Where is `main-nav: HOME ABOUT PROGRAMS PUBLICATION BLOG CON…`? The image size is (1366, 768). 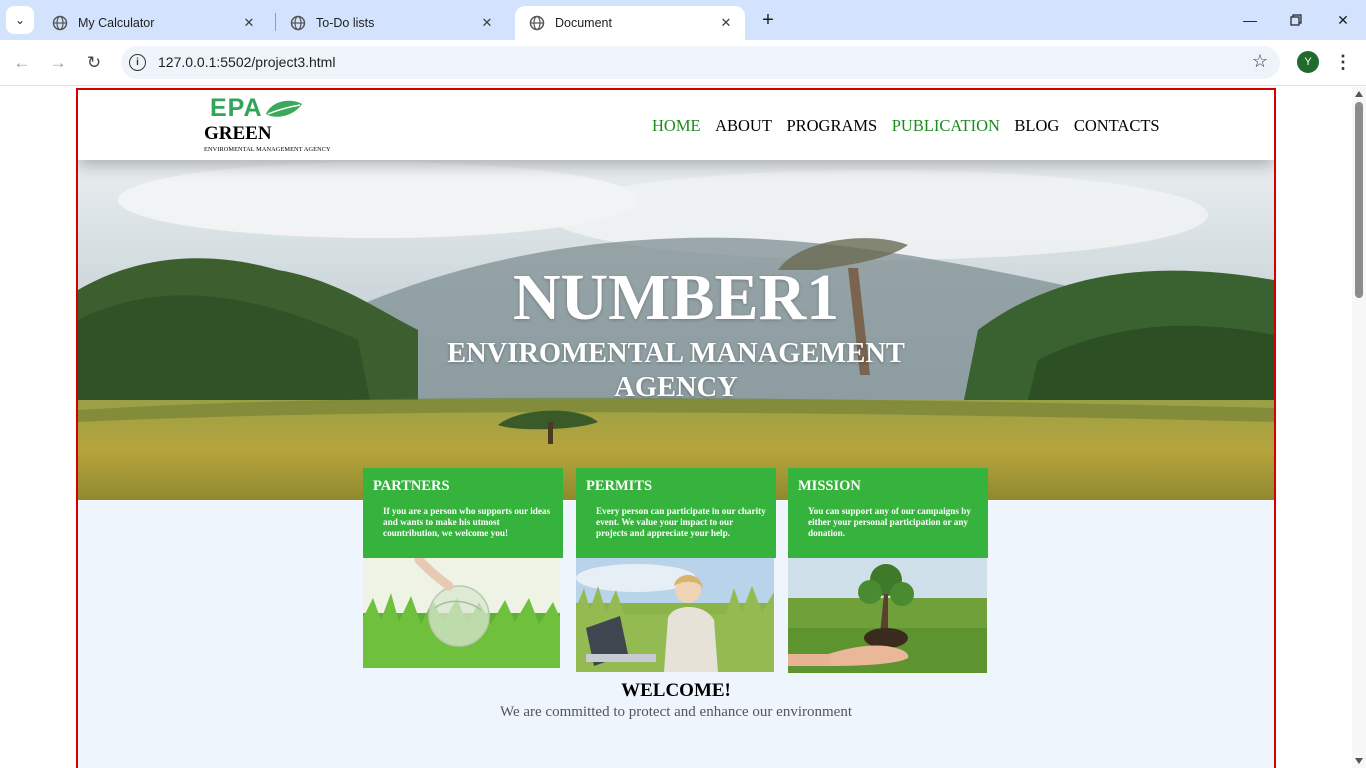
main-nav: HOME ABOUT PROGRAMS PUBLICATION BLOG CON… is located at coordinates (913, 126).